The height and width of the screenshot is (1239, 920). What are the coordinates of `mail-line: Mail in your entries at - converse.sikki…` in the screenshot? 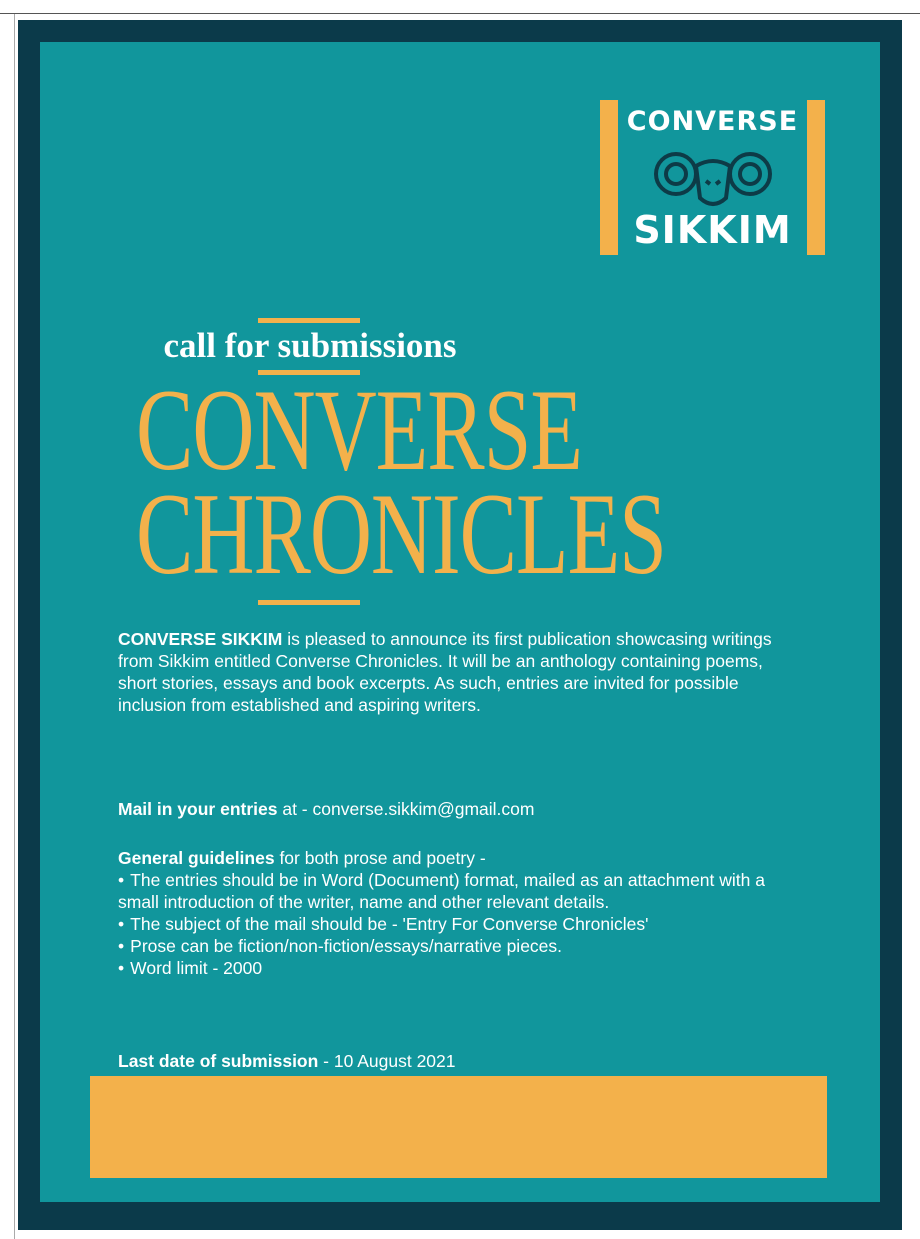 It's located at (458, 809).